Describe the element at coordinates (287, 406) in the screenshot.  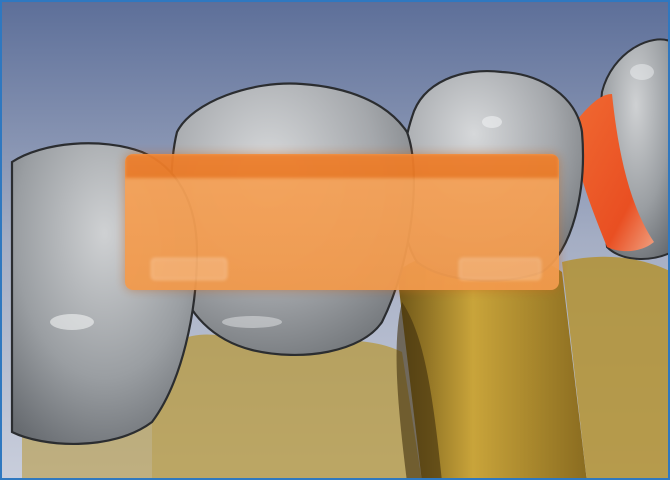
I see `gingiva-mid` at that location.